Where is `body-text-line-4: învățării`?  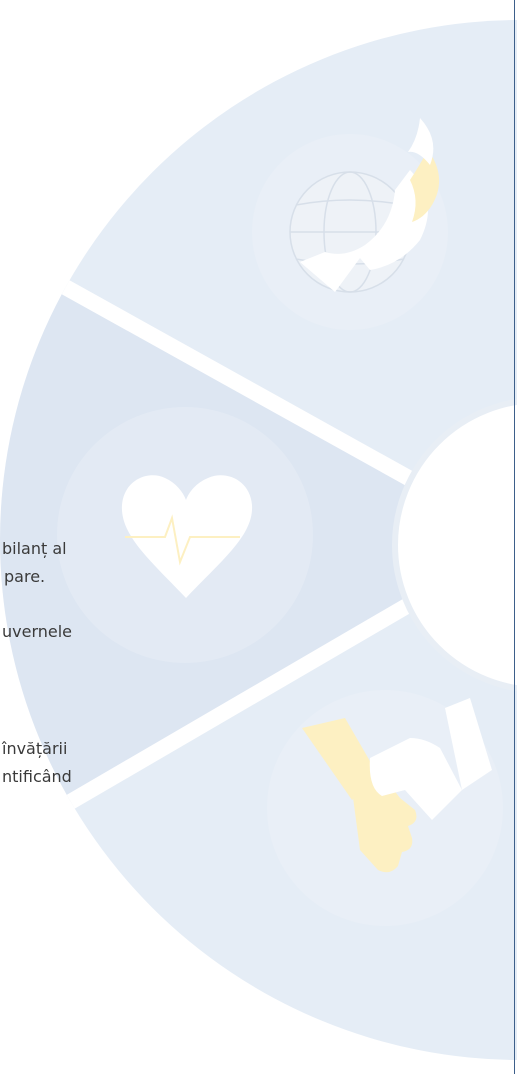 body-text-line-4: învățării is located at coordinates (35, 748).